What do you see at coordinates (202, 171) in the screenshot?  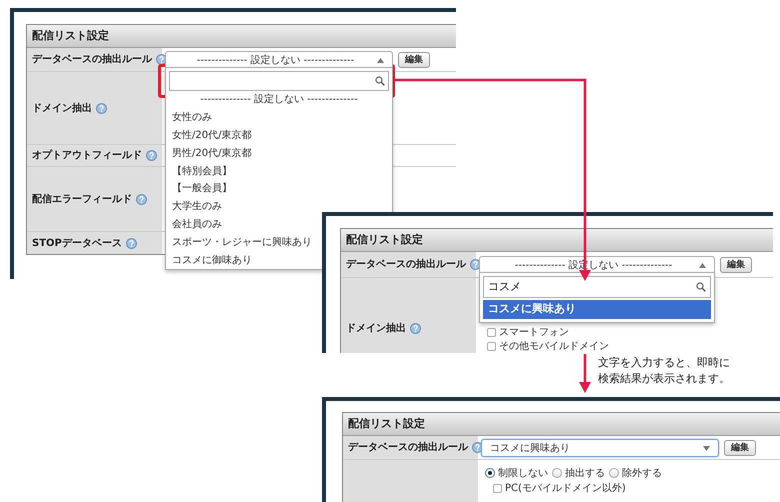 I see `dropdown-option: 【特別会員】` at bounding box center [202, 171].